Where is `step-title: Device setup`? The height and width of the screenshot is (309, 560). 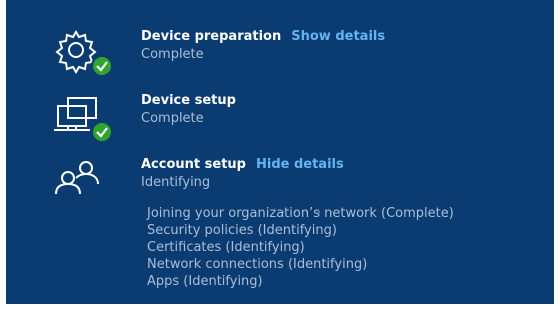 step-title: Device setup is located at coordinates (188, 100).